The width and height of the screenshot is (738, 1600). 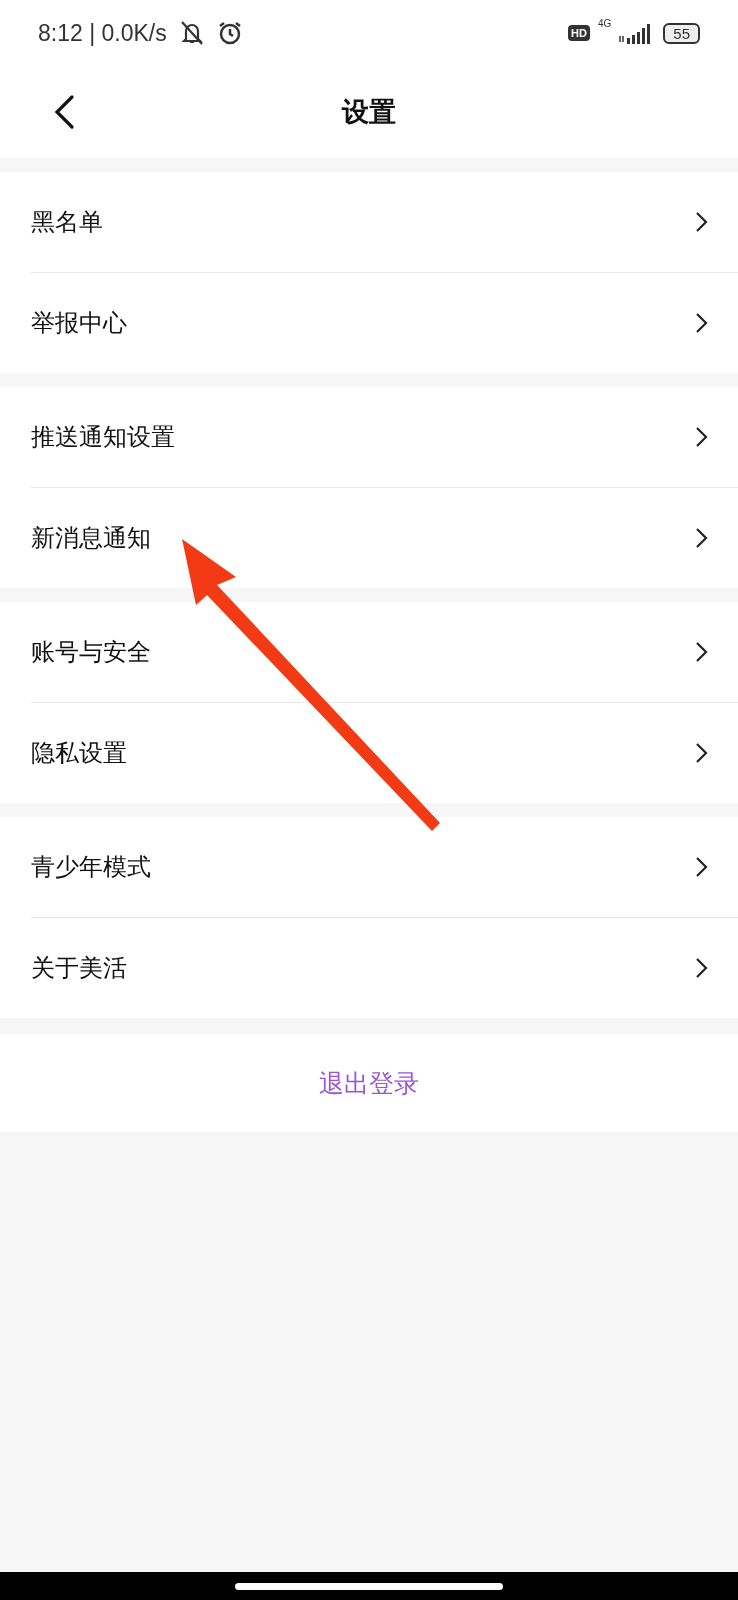 I want to click on settings-item: 黑名单, so click(x=67, y=222).